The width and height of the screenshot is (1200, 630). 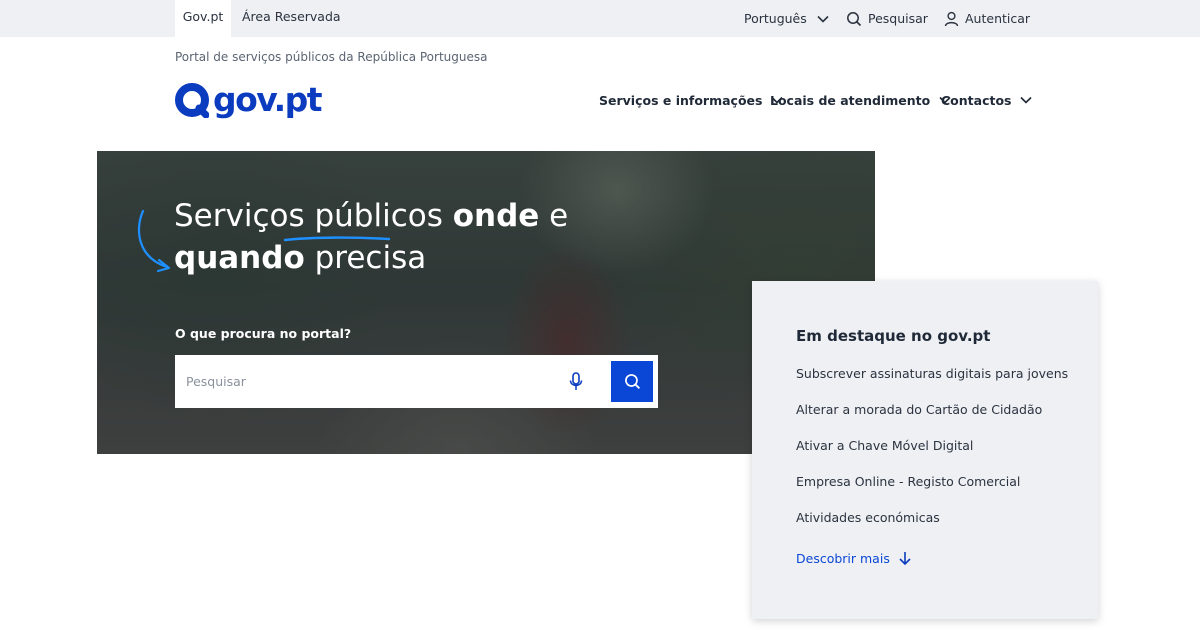 I want to click on authenticate-label: Autenticar, so click(x=998, y=18).